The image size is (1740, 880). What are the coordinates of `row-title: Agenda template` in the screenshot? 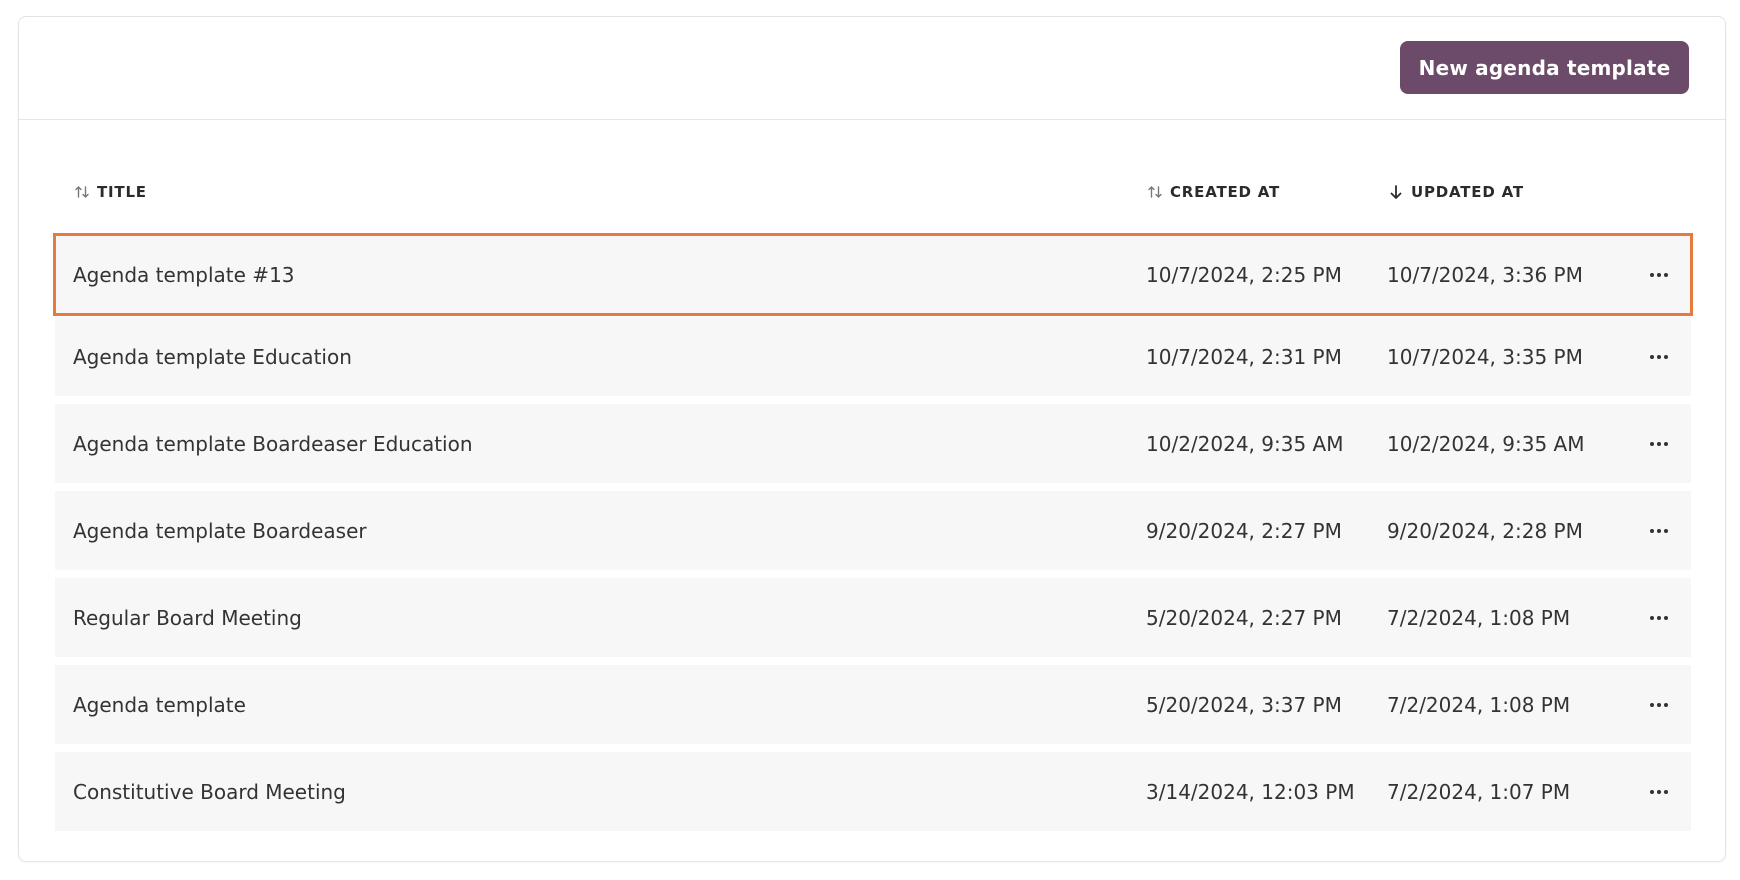 It's located at (159, 704).